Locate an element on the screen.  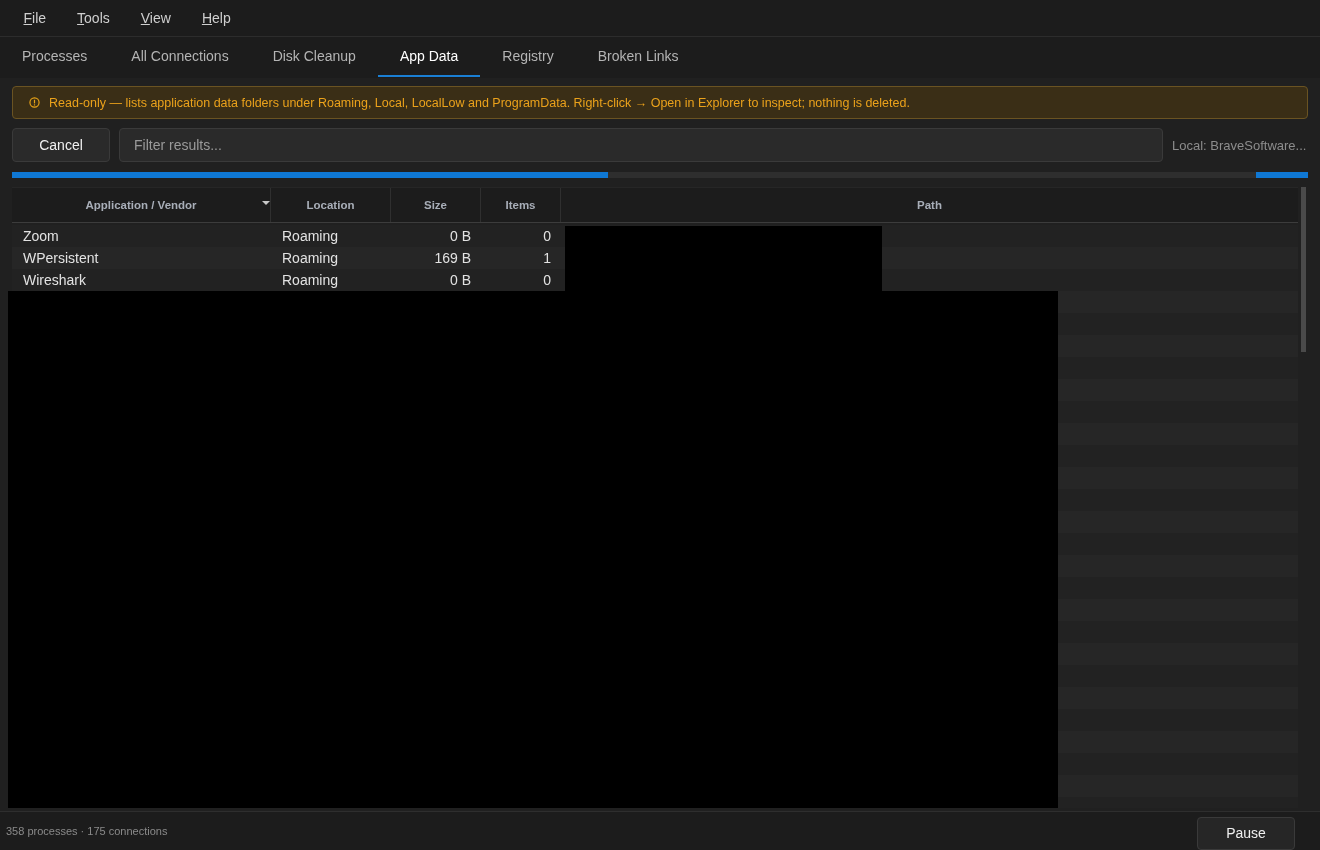
menu-item: Tools is located at coordinates (93, 18).